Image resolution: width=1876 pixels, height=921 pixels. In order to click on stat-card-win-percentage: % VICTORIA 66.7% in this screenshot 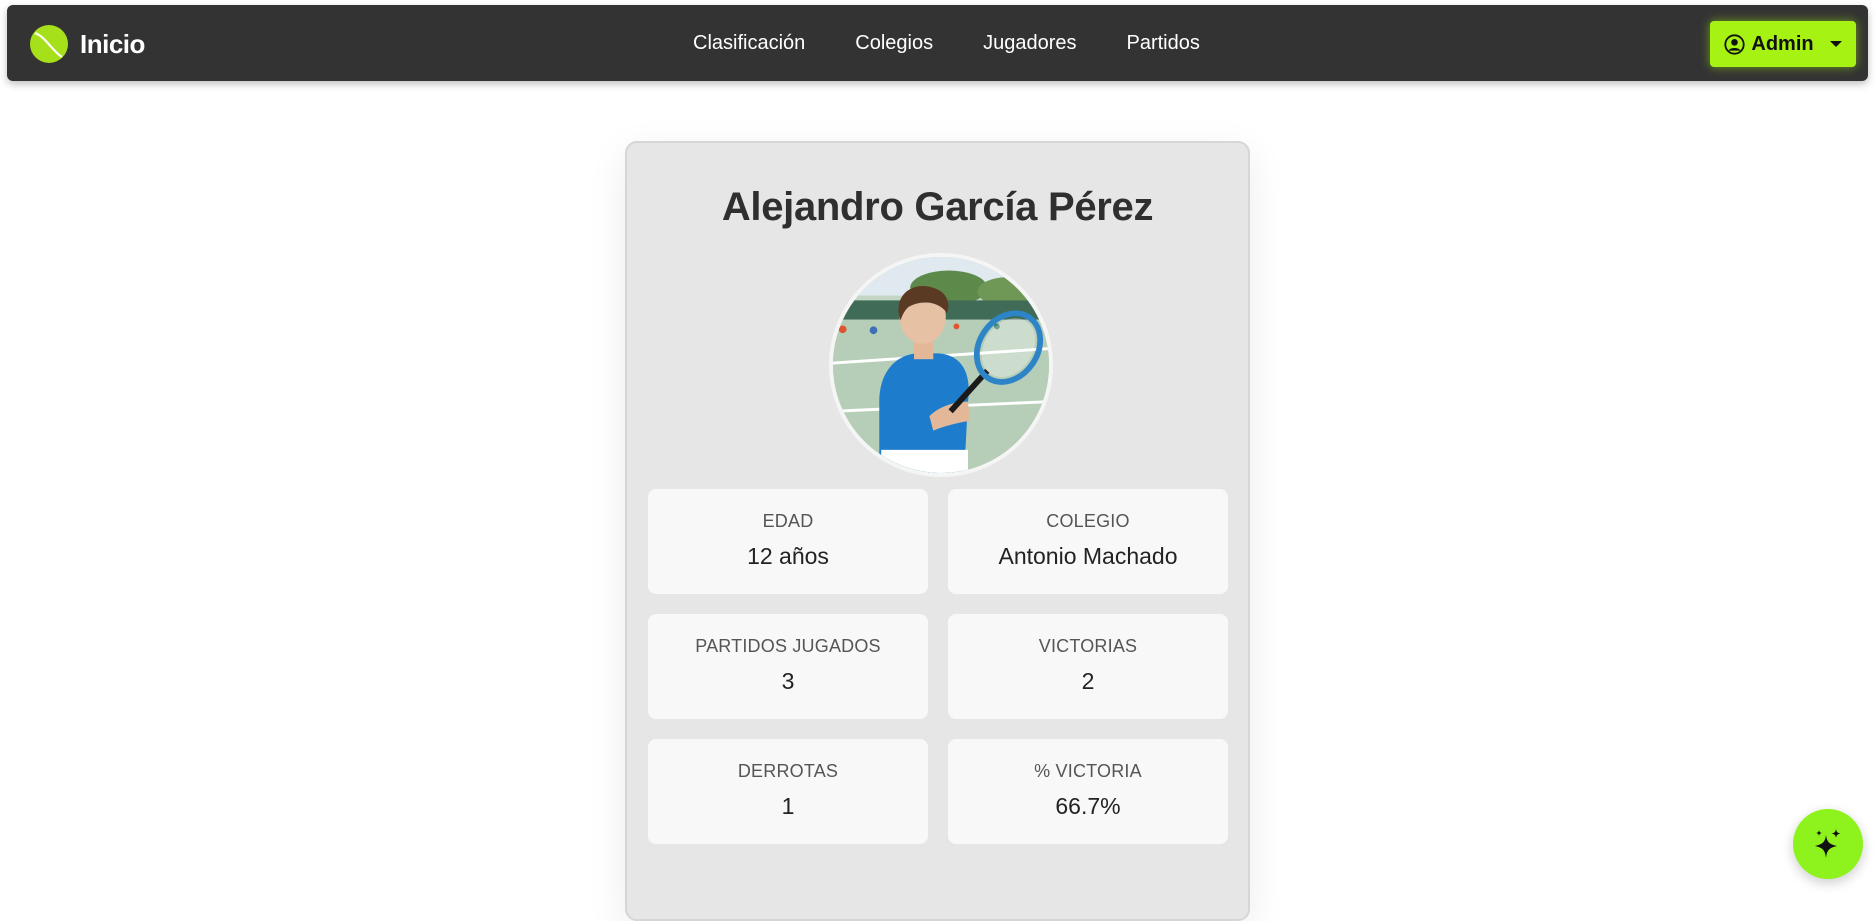, I will do `click(1088, 791)`.